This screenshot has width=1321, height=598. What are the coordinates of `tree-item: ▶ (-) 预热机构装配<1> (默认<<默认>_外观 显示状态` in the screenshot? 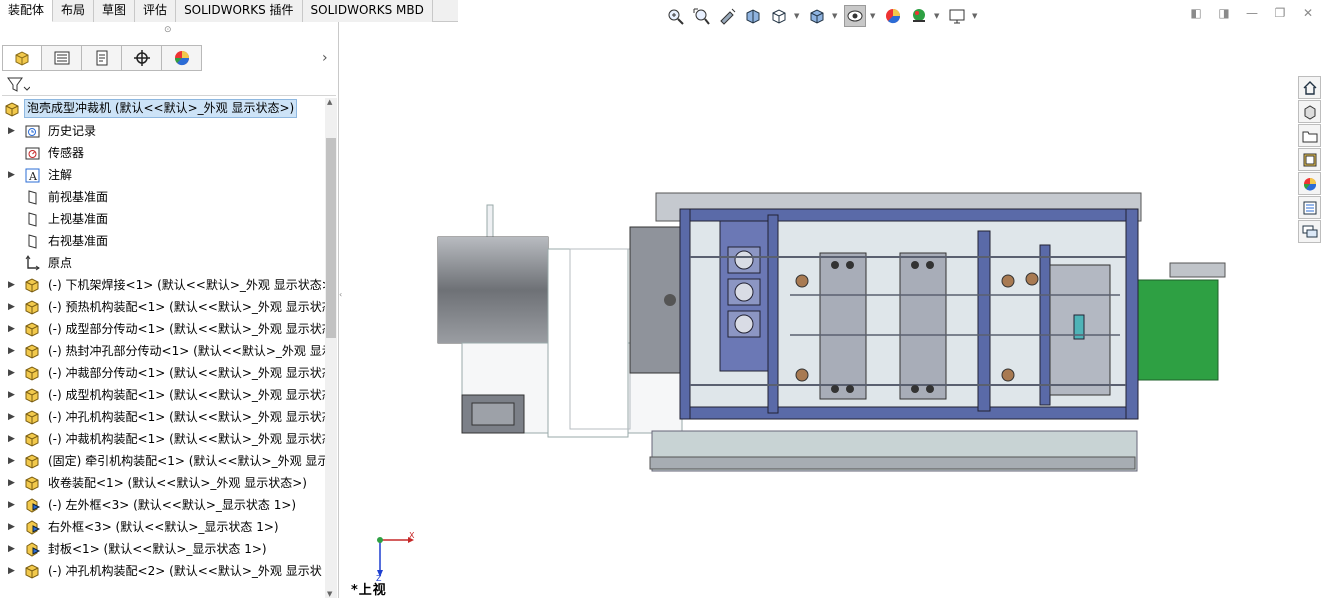 It's located at (162, 307).